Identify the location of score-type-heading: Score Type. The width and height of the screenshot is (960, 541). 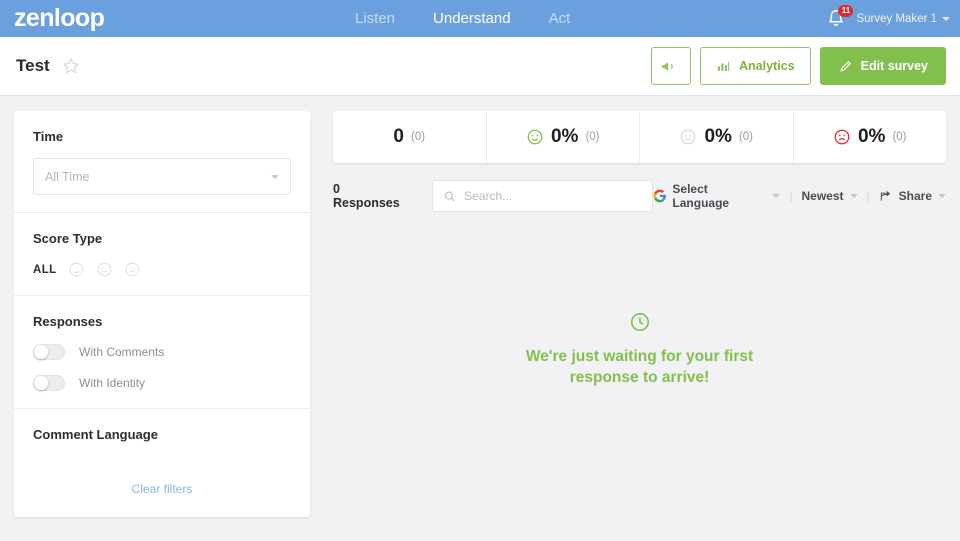
(68, 238).